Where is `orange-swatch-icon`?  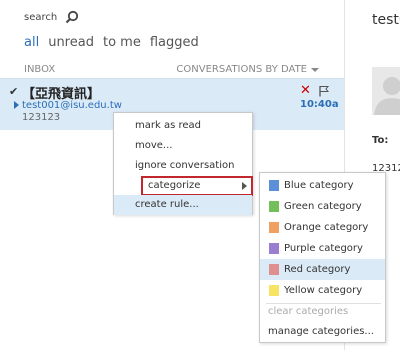 orange-swatch-icon is located at coordinates (274, 227).